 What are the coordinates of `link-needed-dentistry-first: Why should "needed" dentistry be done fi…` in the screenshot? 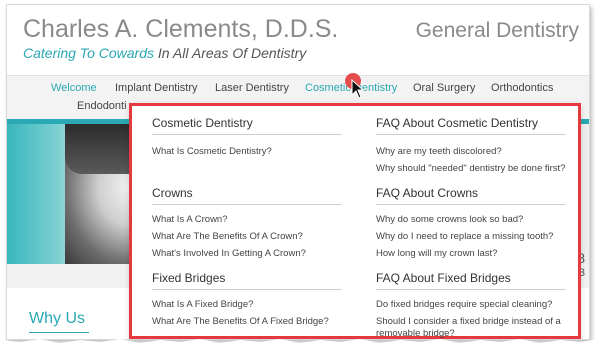 It's located at (470, 168).